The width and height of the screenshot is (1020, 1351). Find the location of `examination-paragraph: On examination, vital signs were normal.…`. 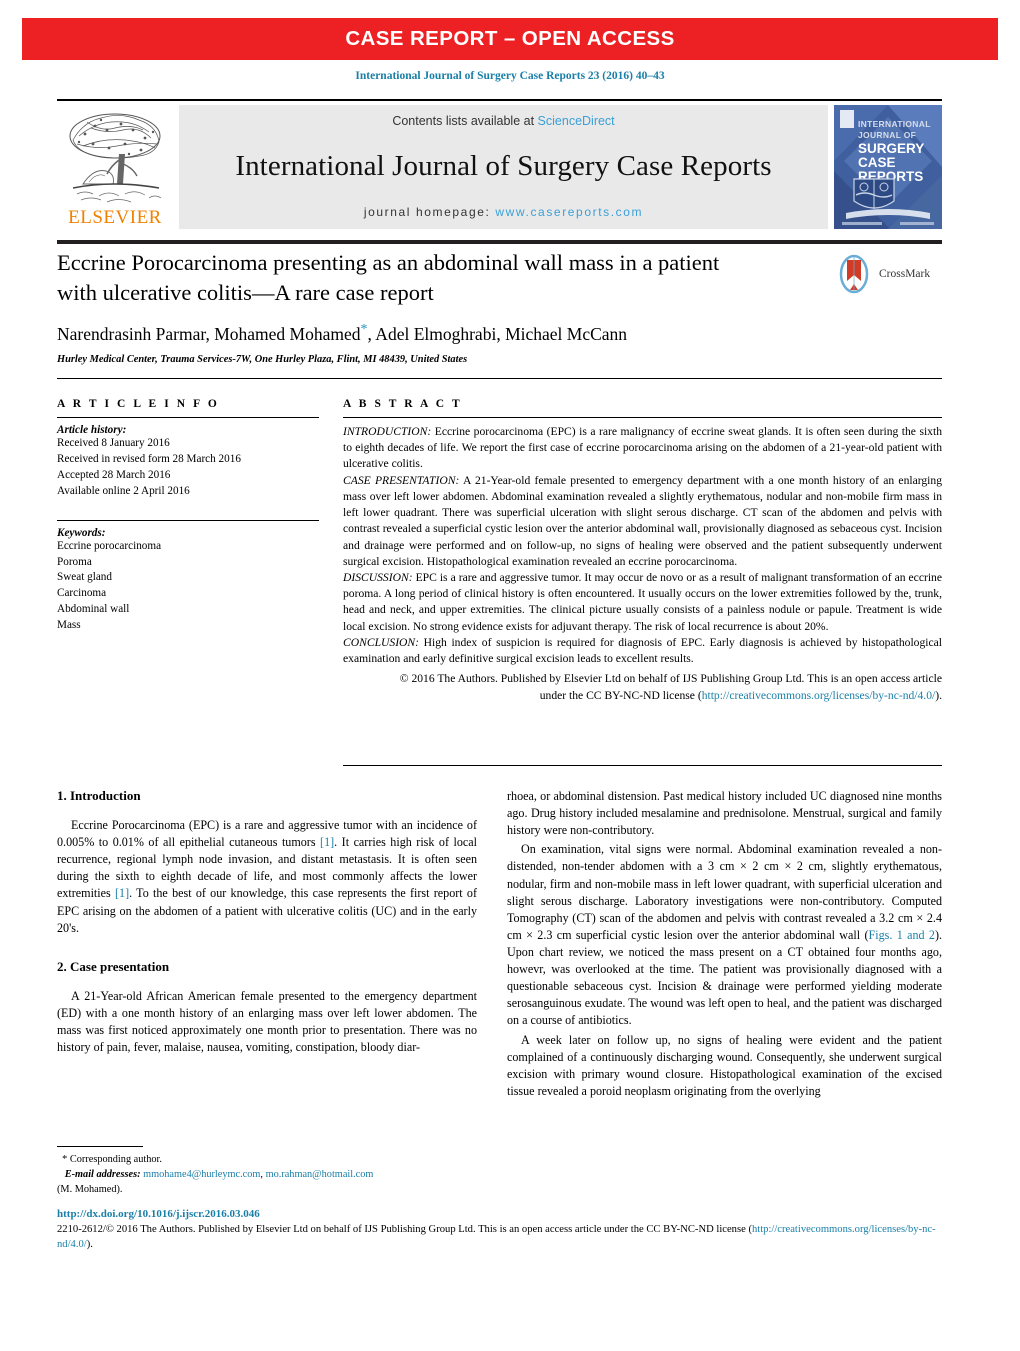

examination-paragraph: On examination, vital signs were normal.… is located at coordinates (724, 935).